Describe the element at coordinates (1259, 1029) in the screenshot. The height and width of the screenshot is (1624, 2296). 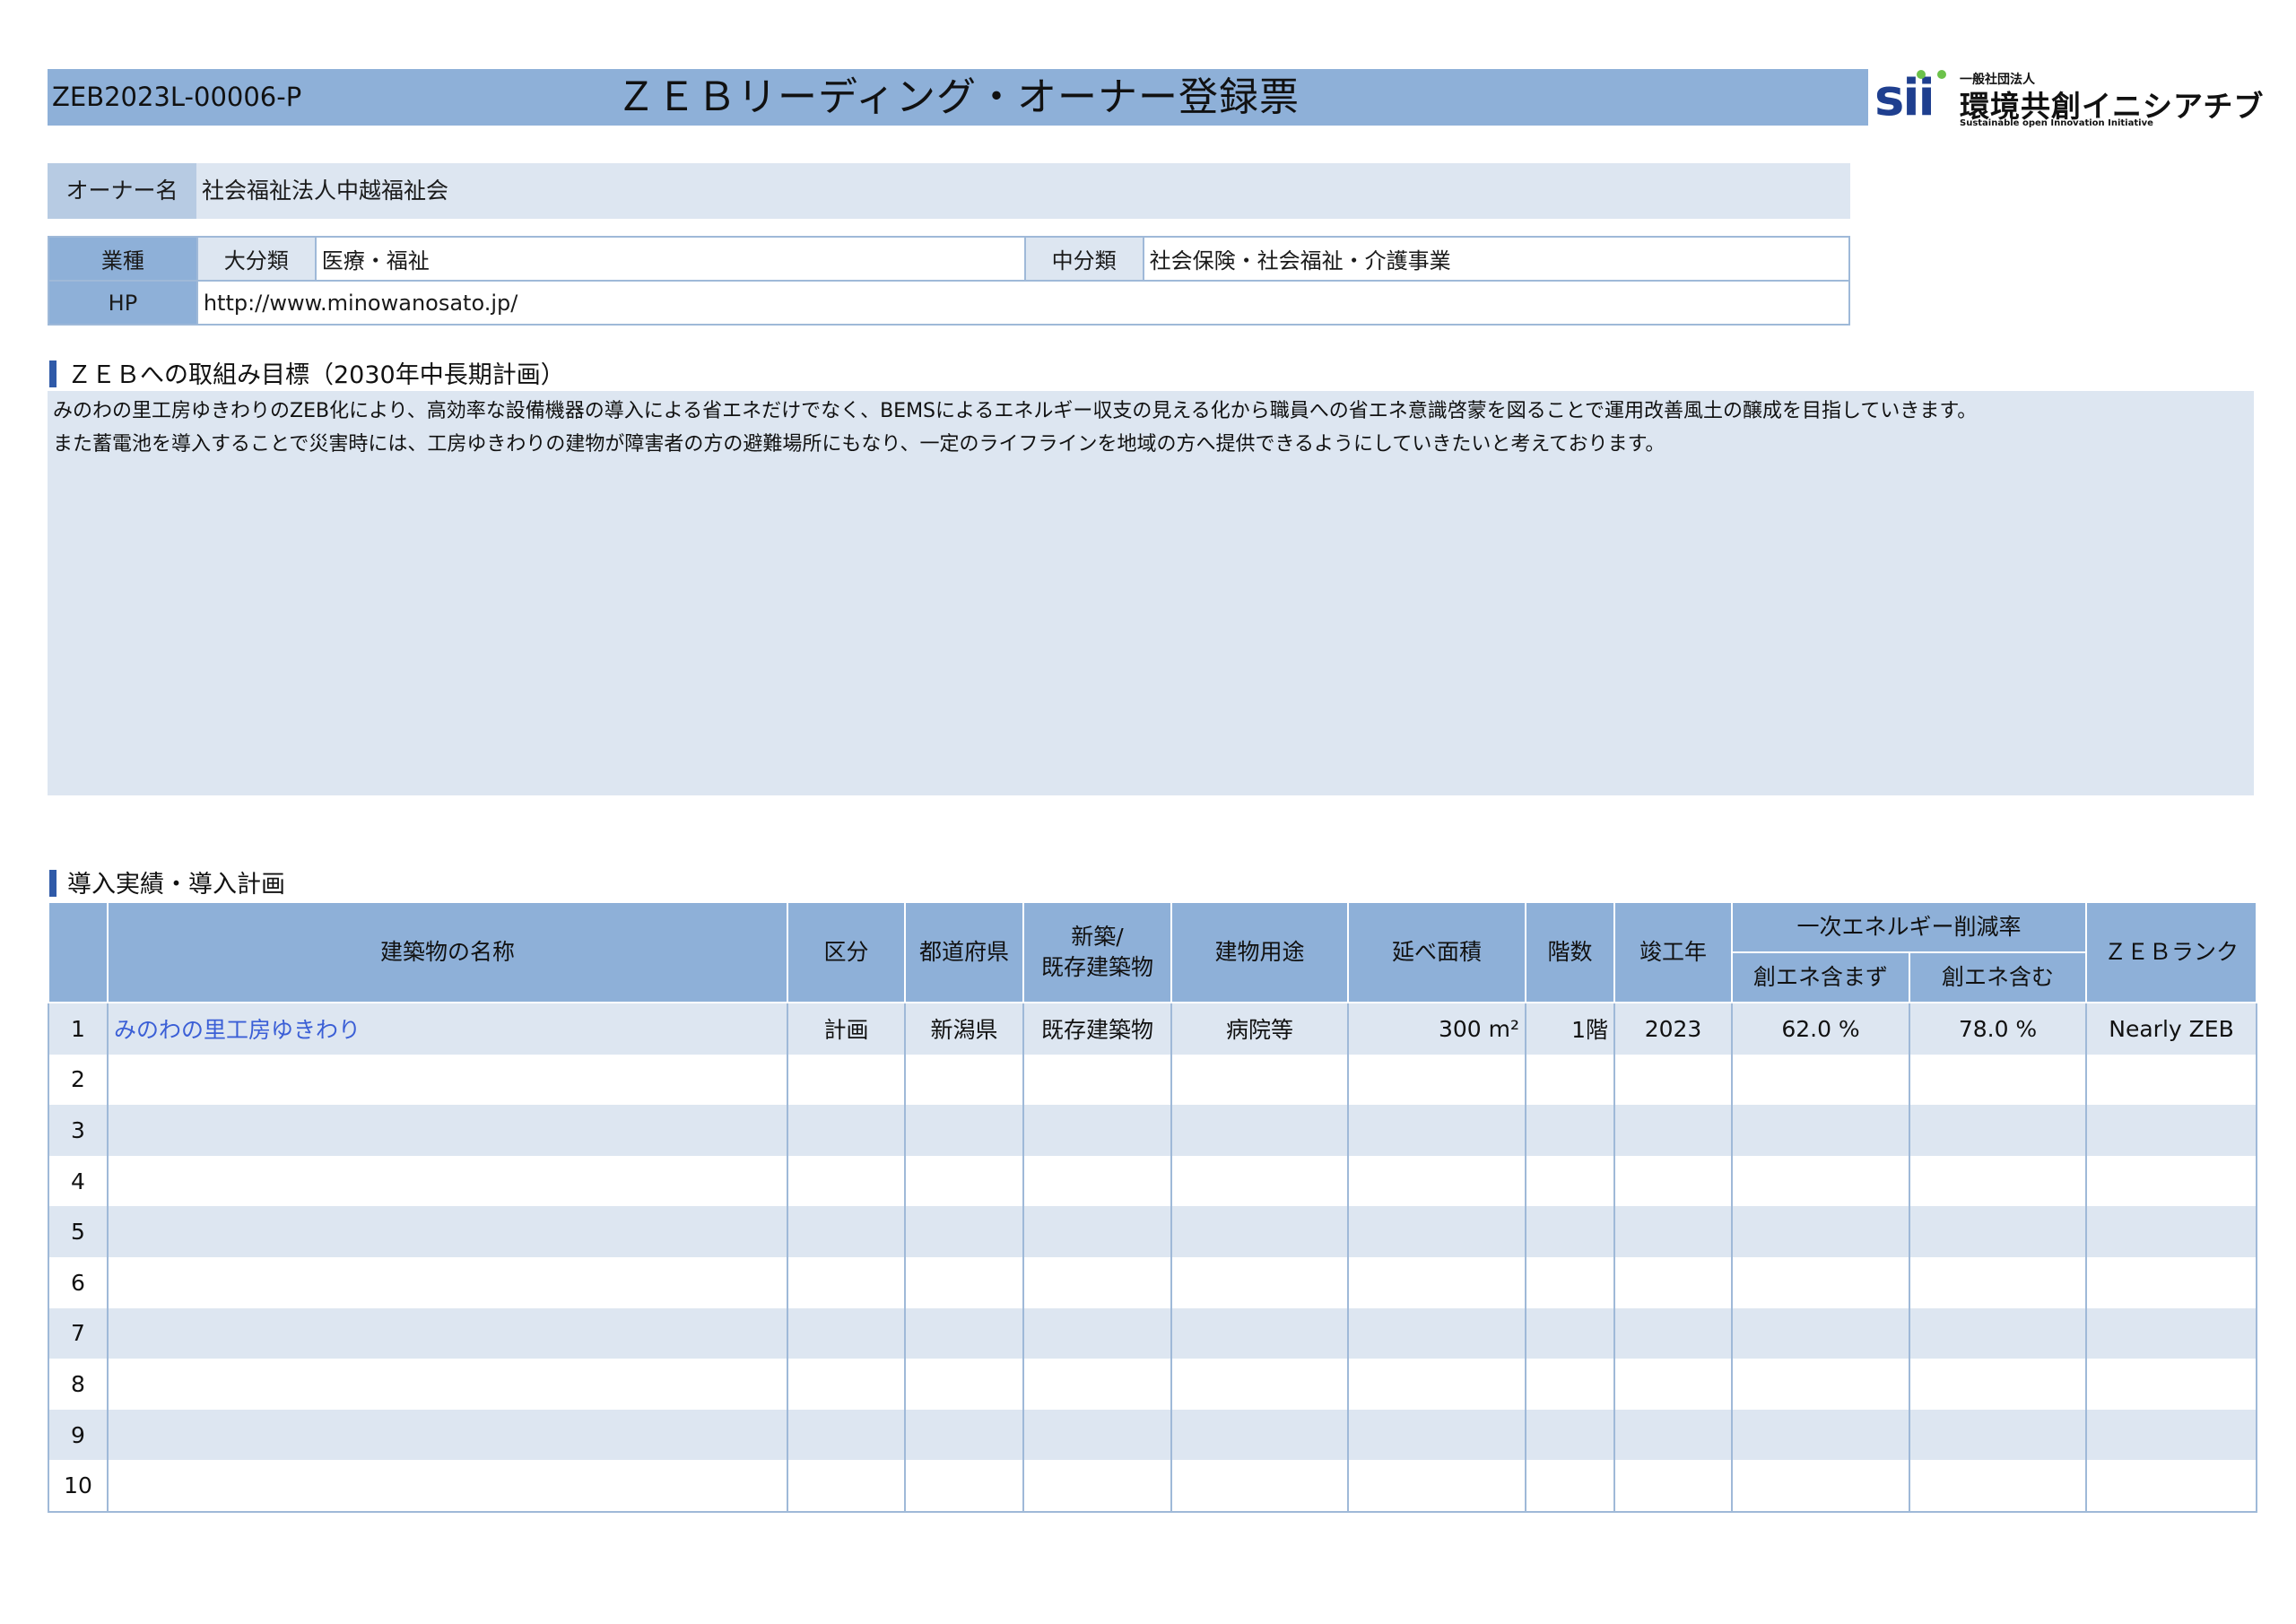
I see `cell-building-use: 病院等` at that location.